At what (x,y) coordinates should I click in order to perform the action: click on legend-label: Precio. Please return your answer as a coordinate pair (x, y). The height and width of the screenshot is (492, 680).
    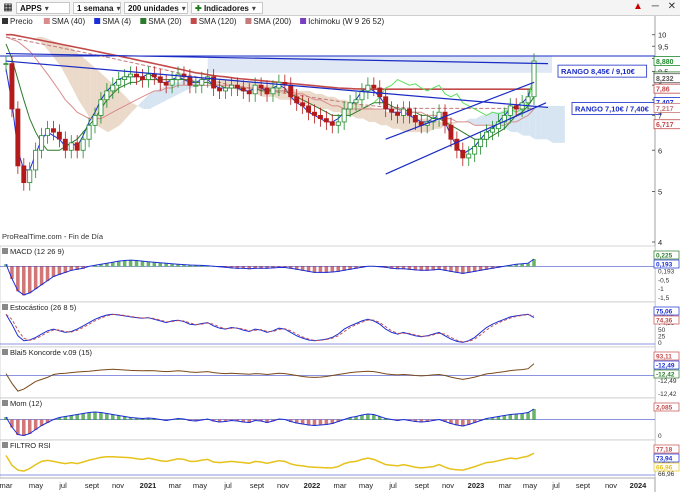
    Looking at the image, I should click on (21, 21).